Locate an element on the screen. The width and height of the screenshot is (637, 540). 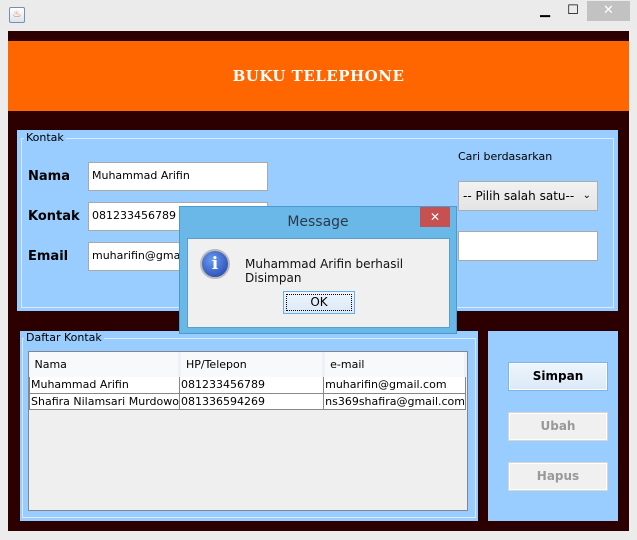
cell-email: muharifin@gmail.com is located at coordinates (394, 385).